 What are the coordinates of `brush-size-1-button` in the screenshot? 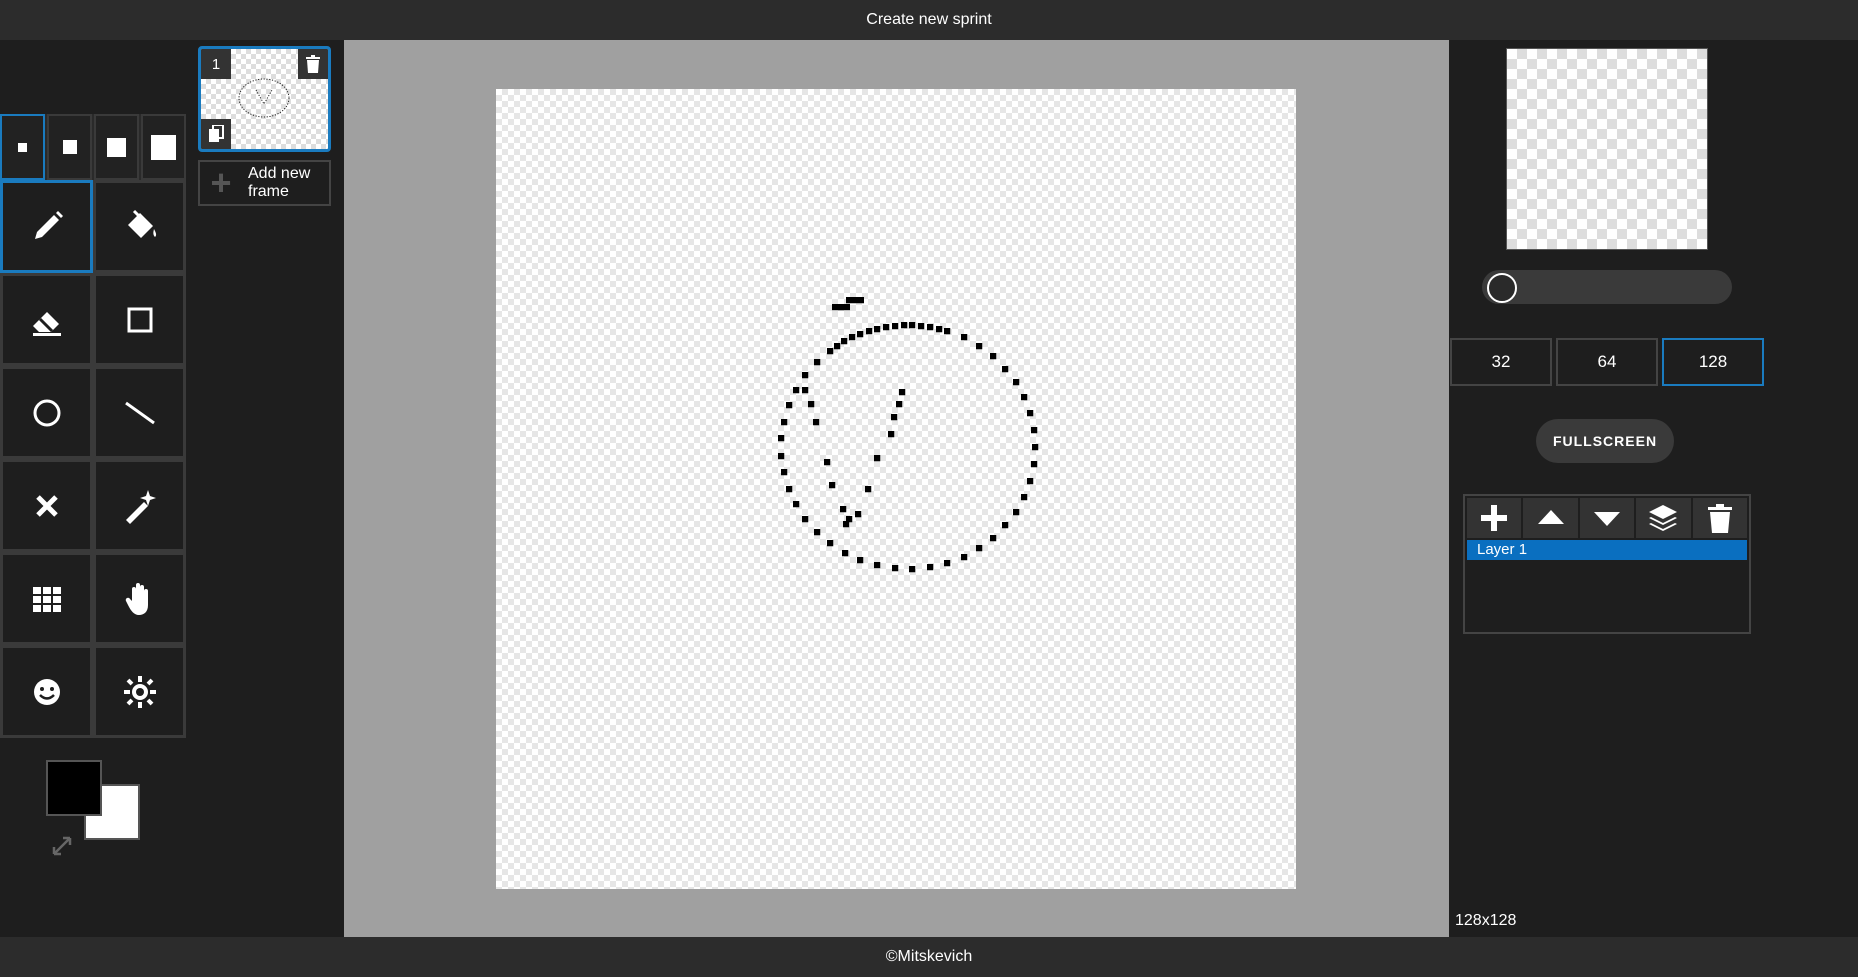 It's located at (22, 147).